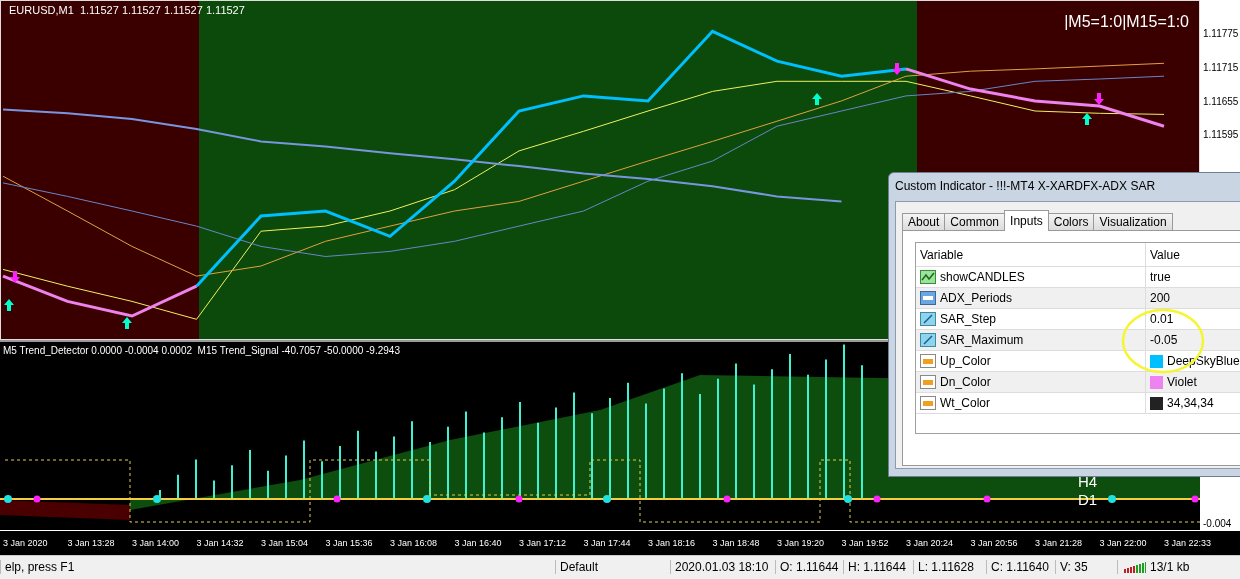 This screenshot has height=579, width=1240. What do you see at coordinates (349, 543) in the screenshot?
I see `time-label: 3 Jan 15:36` at bounding box center [349, 543].